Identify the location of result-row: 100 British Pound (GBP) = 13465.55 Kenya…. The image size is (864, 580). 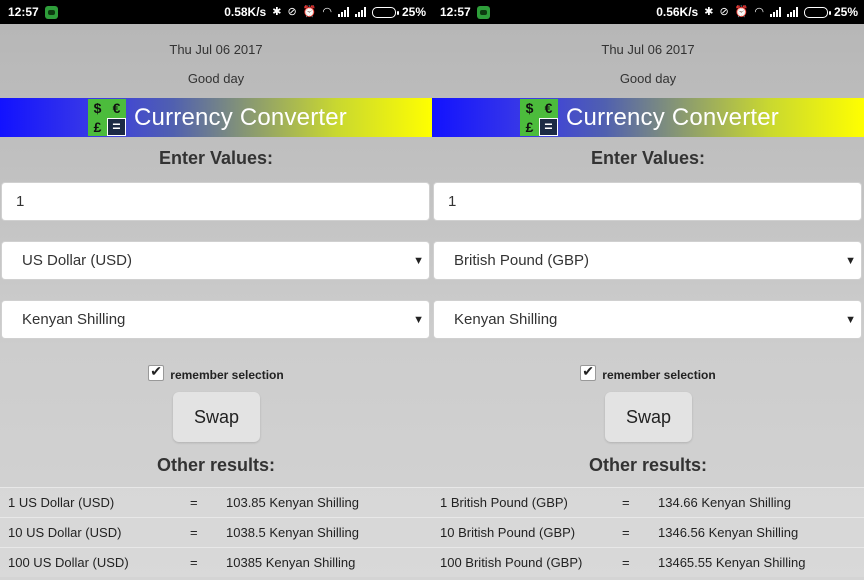
(648, 562).